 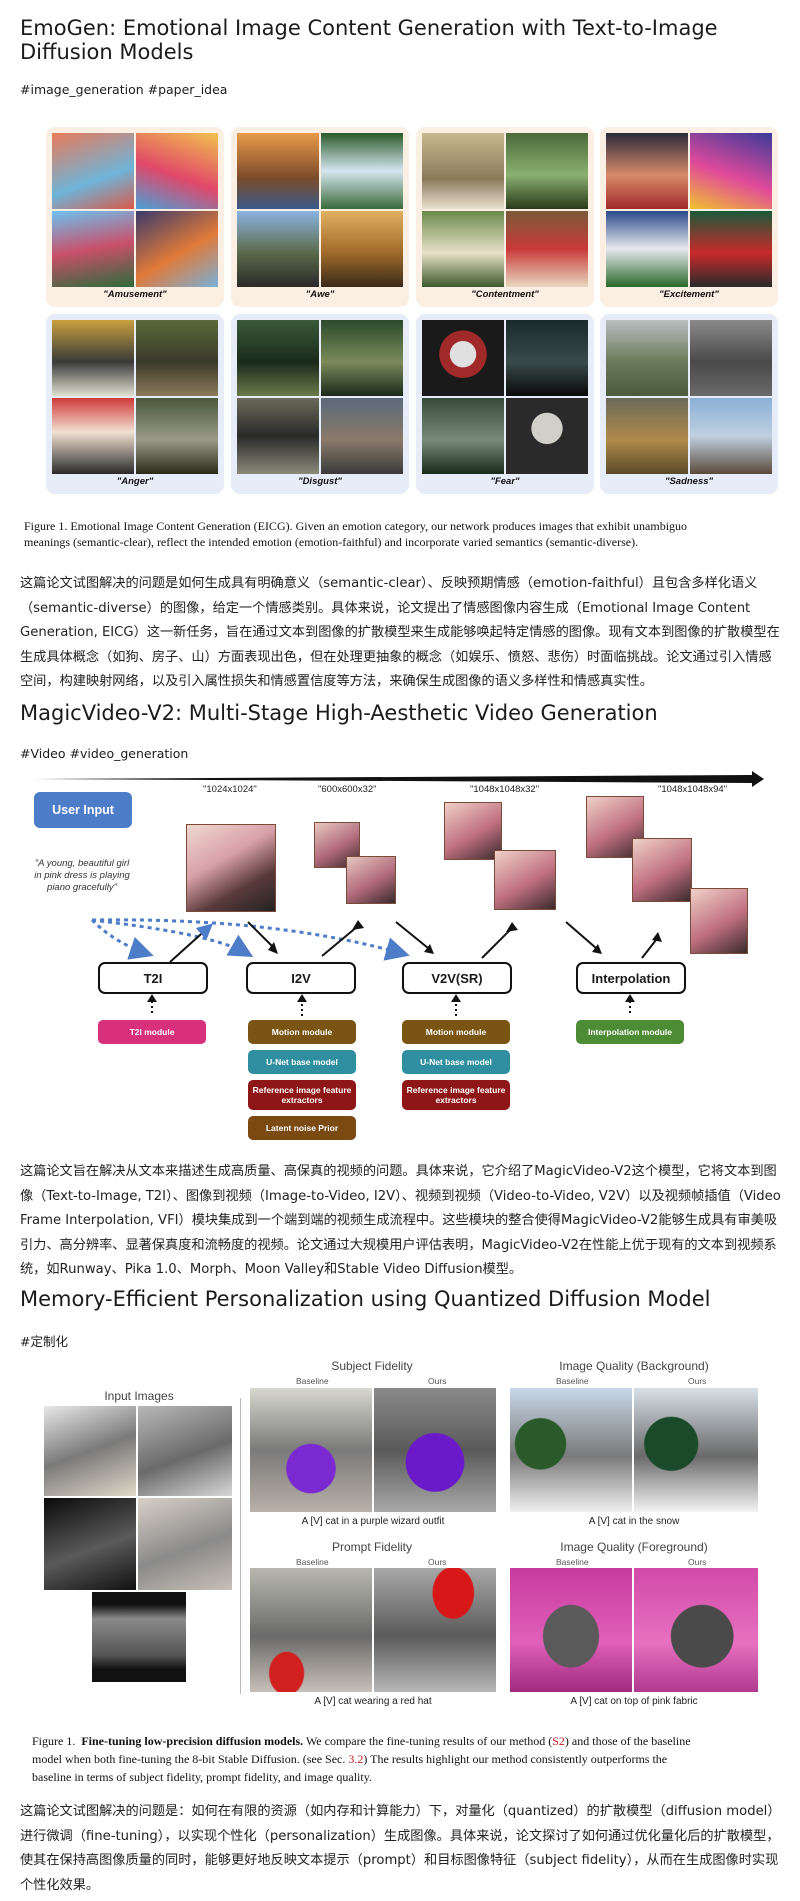 What do you see at coordinates (372, 1366) in the screenshot?
I see `subject-fidelity-title: Subject Fidelity` at bounding box center [372, 1366].